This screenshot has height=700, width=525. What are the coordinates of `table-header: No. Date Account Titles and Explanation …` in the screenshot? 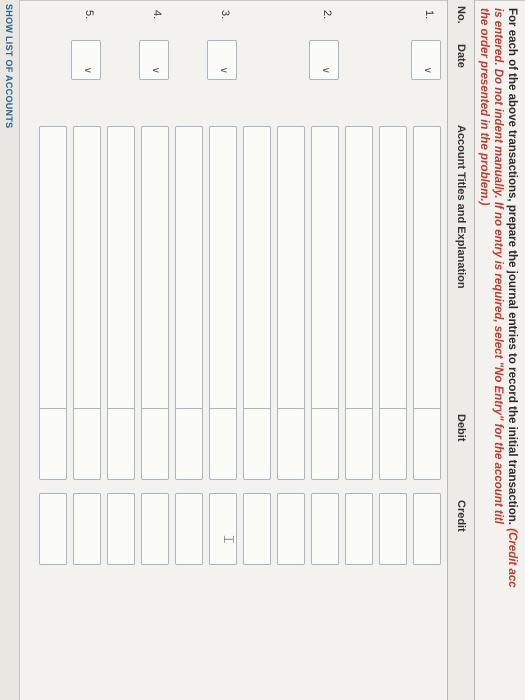 It's located at (461, 350).